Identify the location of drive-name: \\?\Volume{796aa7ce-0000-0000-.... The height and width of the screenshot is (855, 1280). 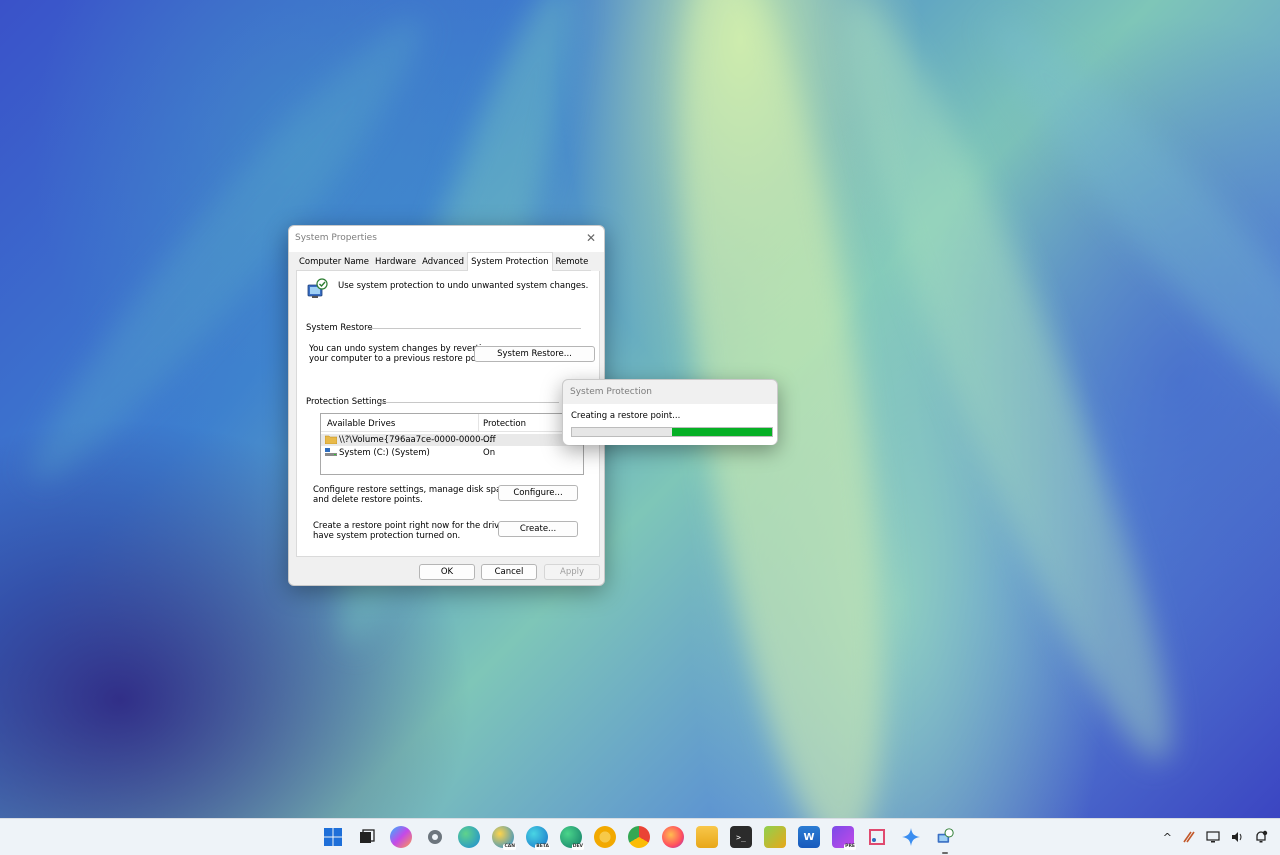
(415, 440).